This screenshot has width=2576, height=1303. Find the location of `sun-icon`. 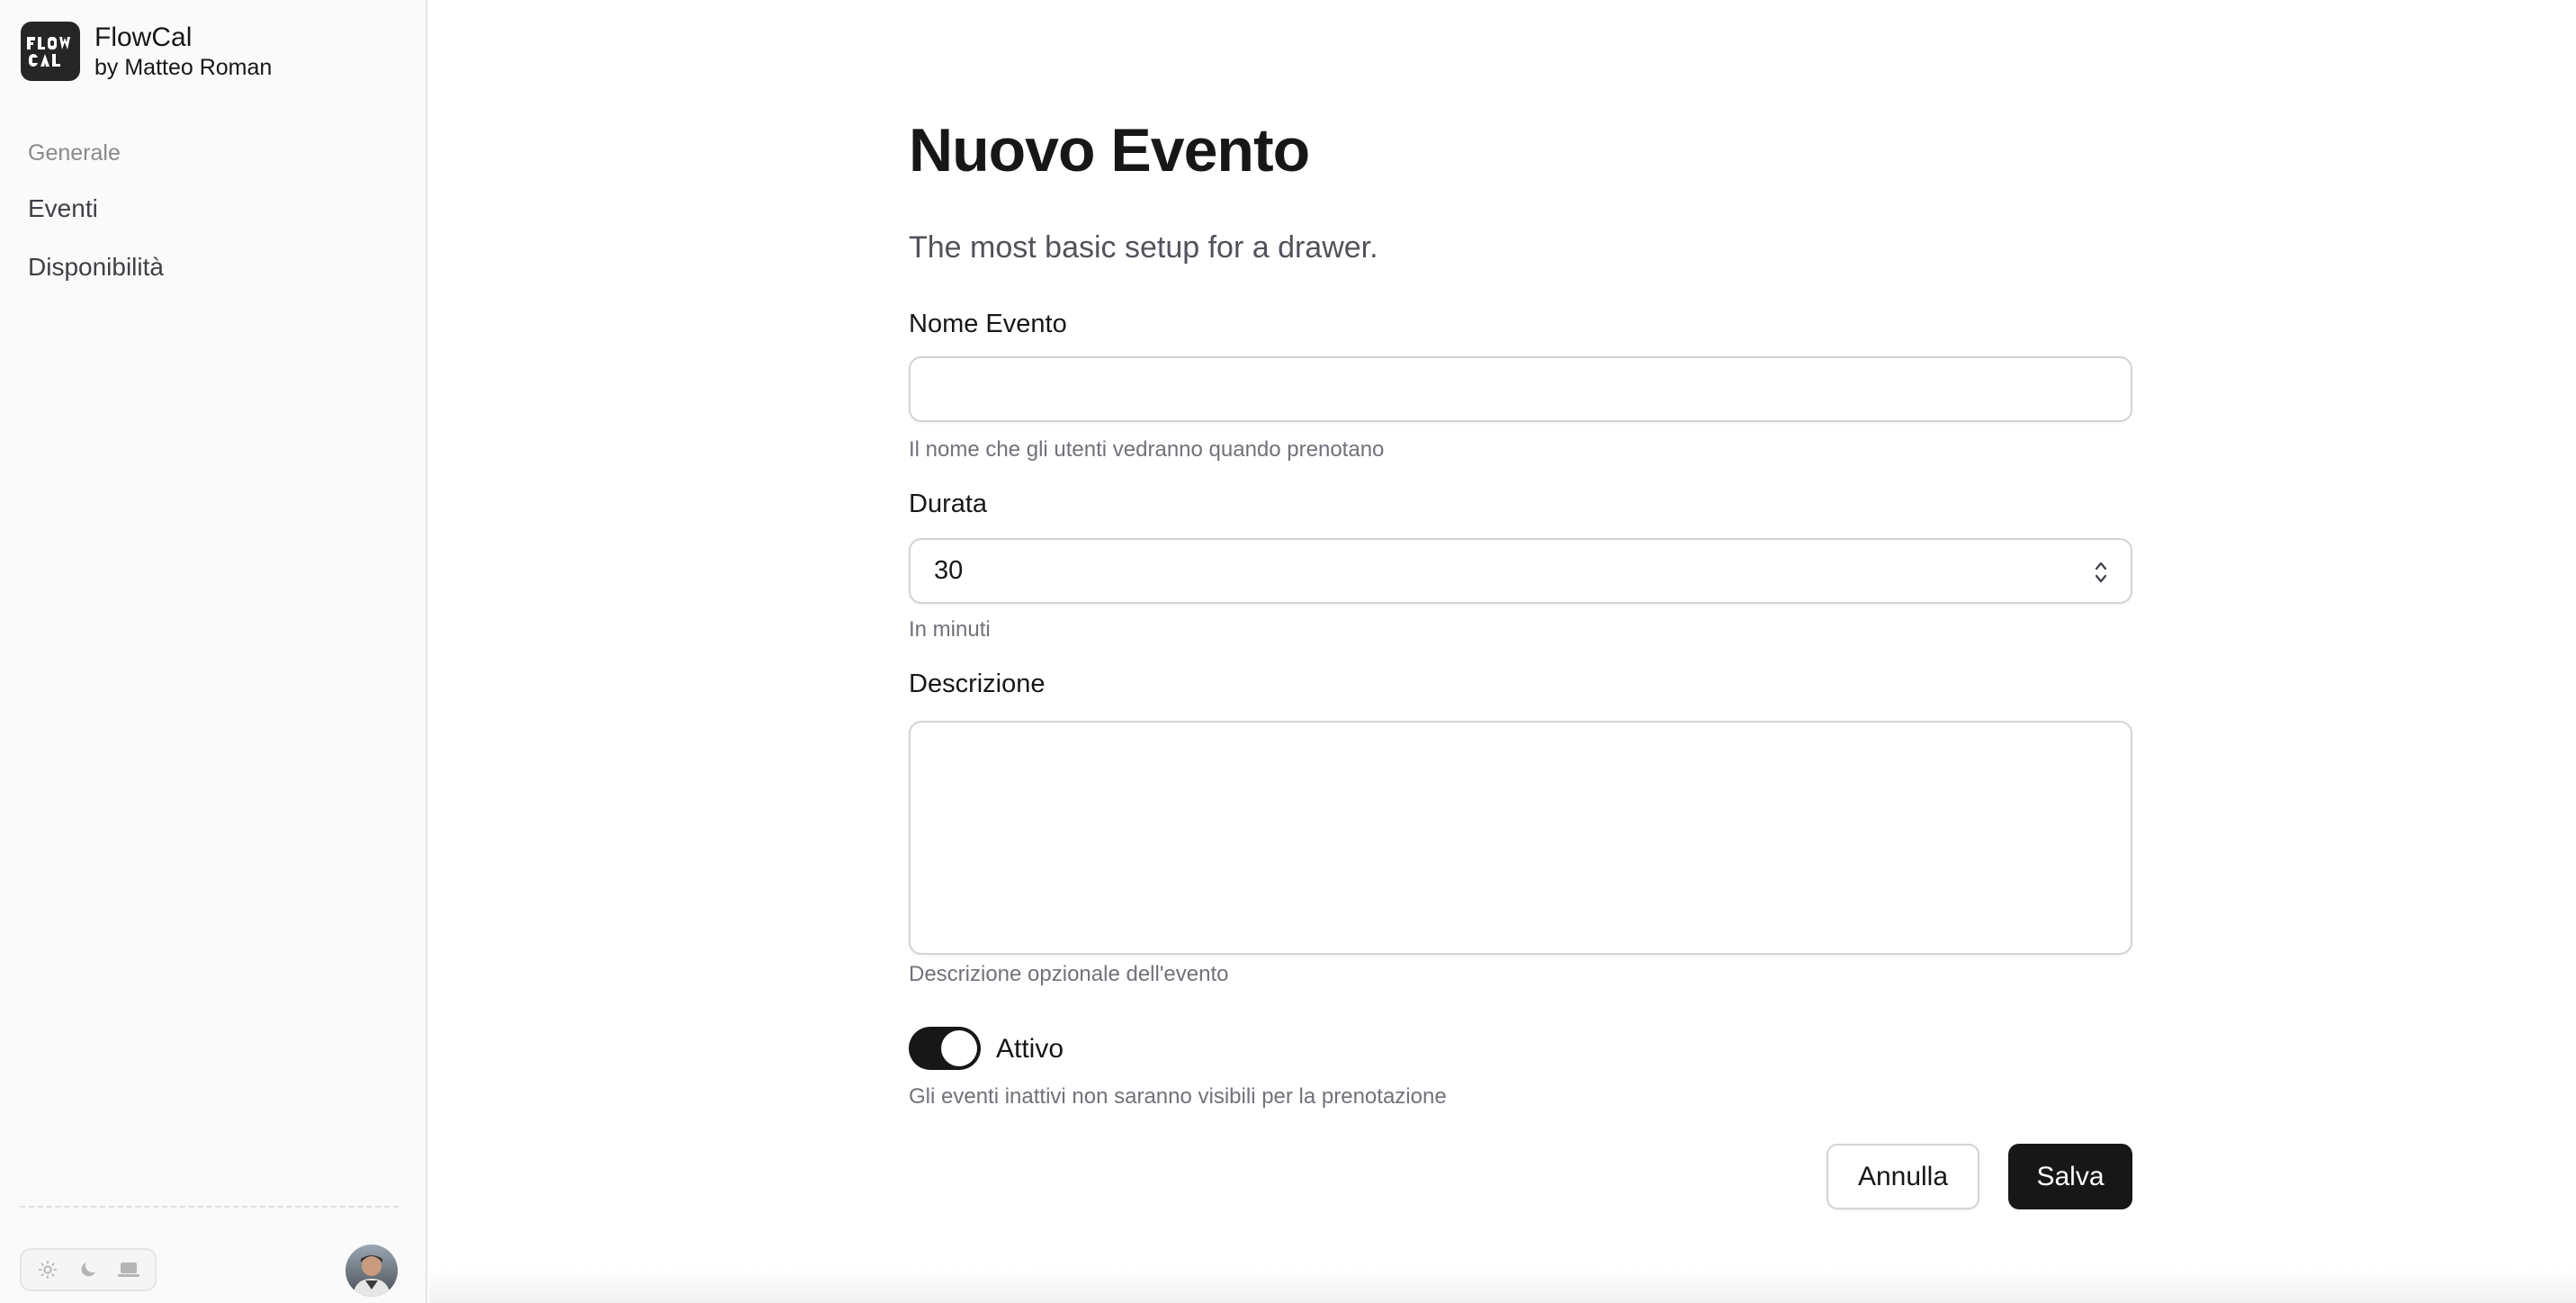

sun-icon is located at coordinates (48, 1270).